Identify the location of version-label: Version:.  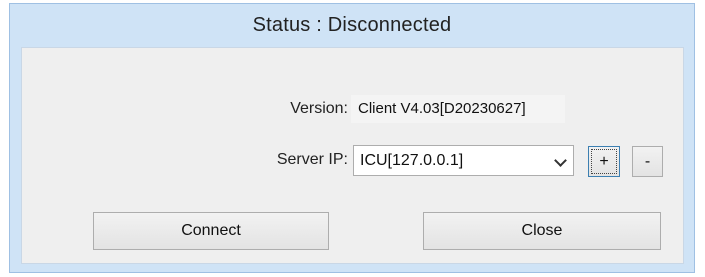
(319, 108).